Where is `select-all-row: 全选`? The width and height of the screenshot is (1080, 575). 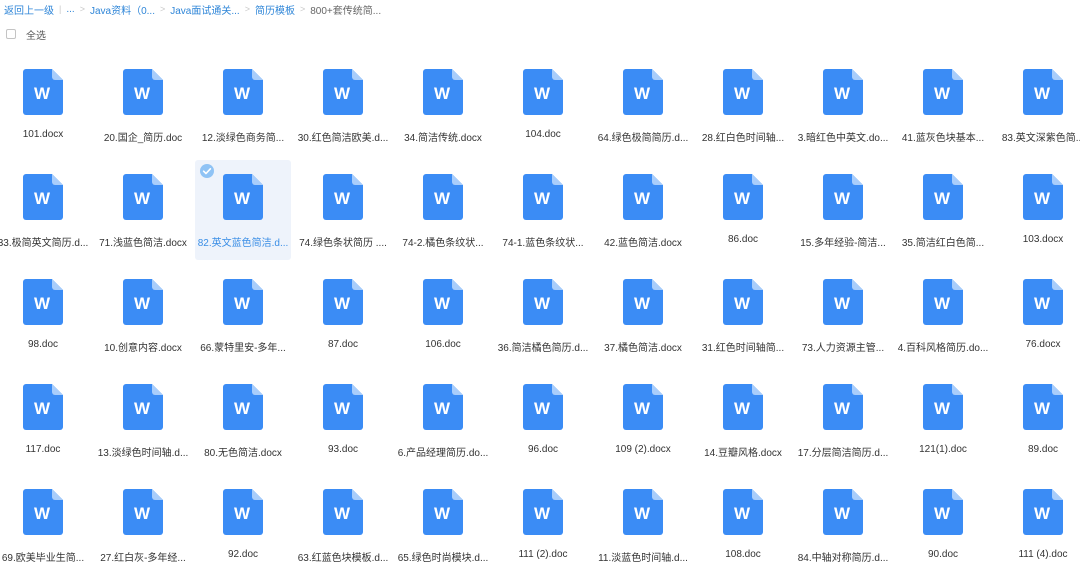 select-all-row: 全选 is located at coordinates (26, 34).